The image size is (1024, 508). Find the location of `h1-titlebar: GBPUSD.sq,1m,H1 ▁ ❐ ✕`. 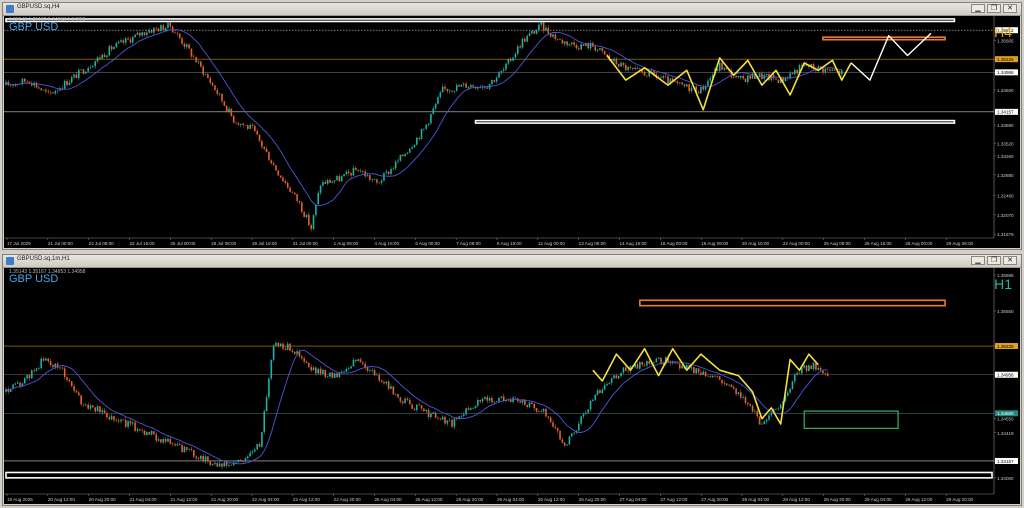

h1-titlebar: GBPUSD.sq,1m,H1 ▁ ❐ ✕ is located at coordinates (512, 261).